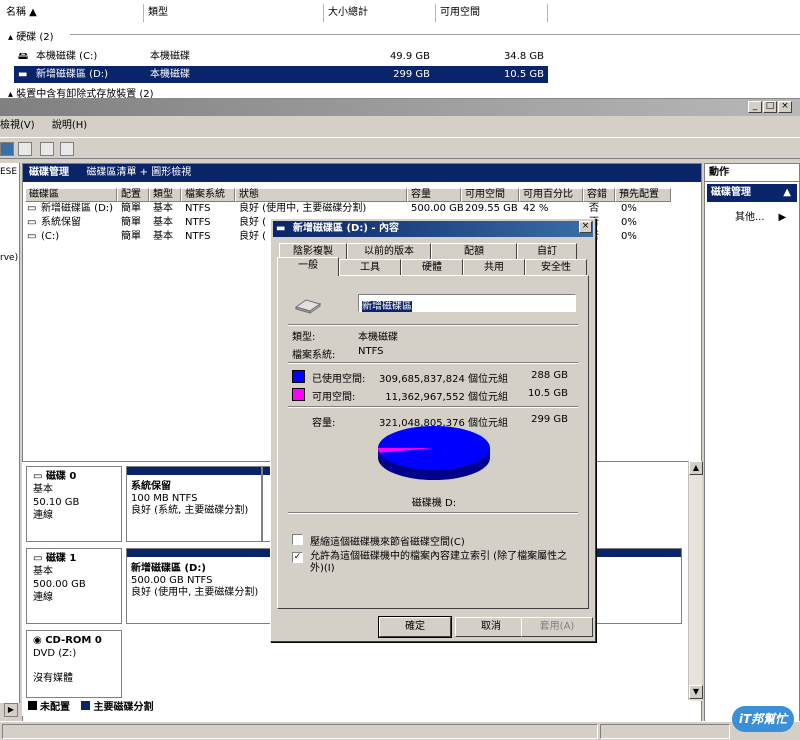 The height and width of the screenshot is (740, 800). What do you see at coordinates (763, 719) in the screenshot?
I see `watermark-logo: iT邦幫忙` at bounding box center [763, 719].